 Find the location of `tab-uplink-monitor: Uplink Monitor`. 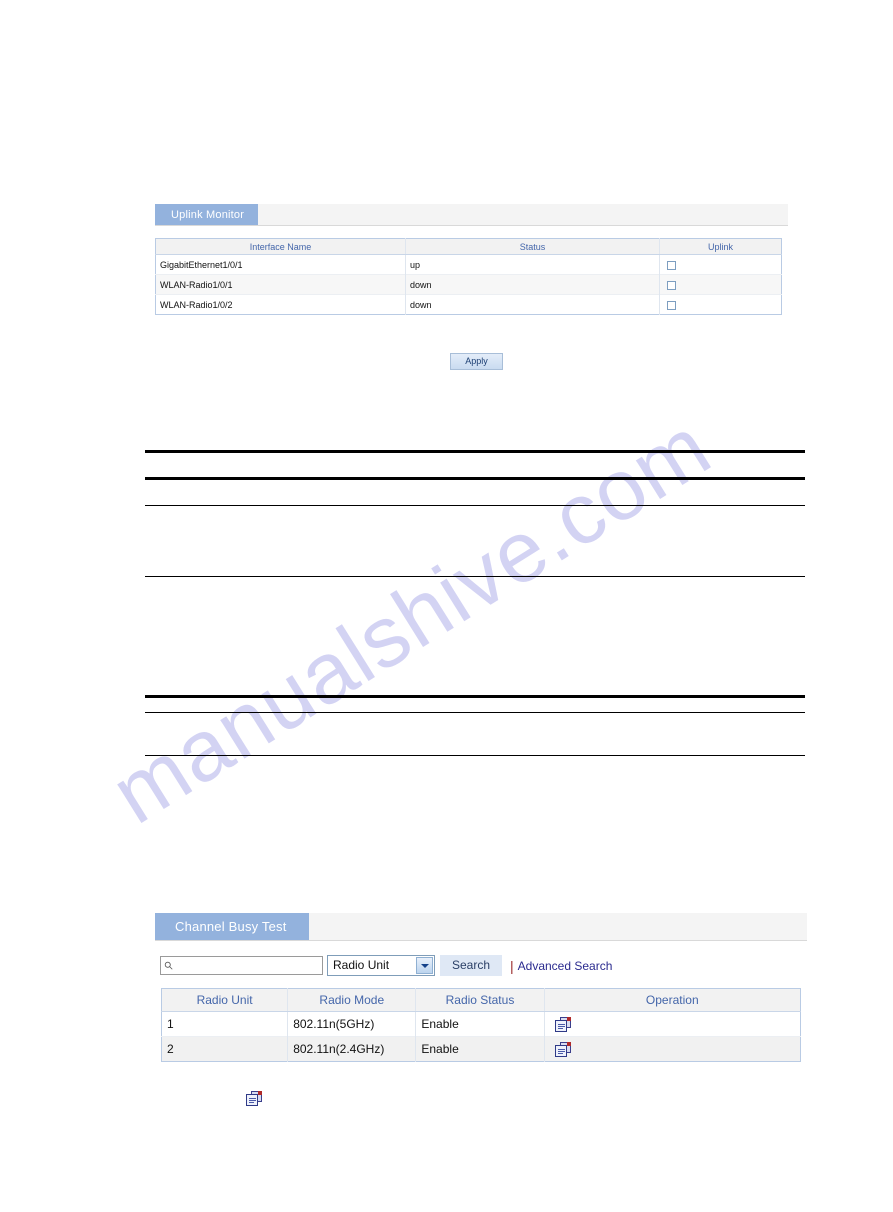

tab-uplink-monitor: Uplink Monitor is located at coordinates (207, 214).